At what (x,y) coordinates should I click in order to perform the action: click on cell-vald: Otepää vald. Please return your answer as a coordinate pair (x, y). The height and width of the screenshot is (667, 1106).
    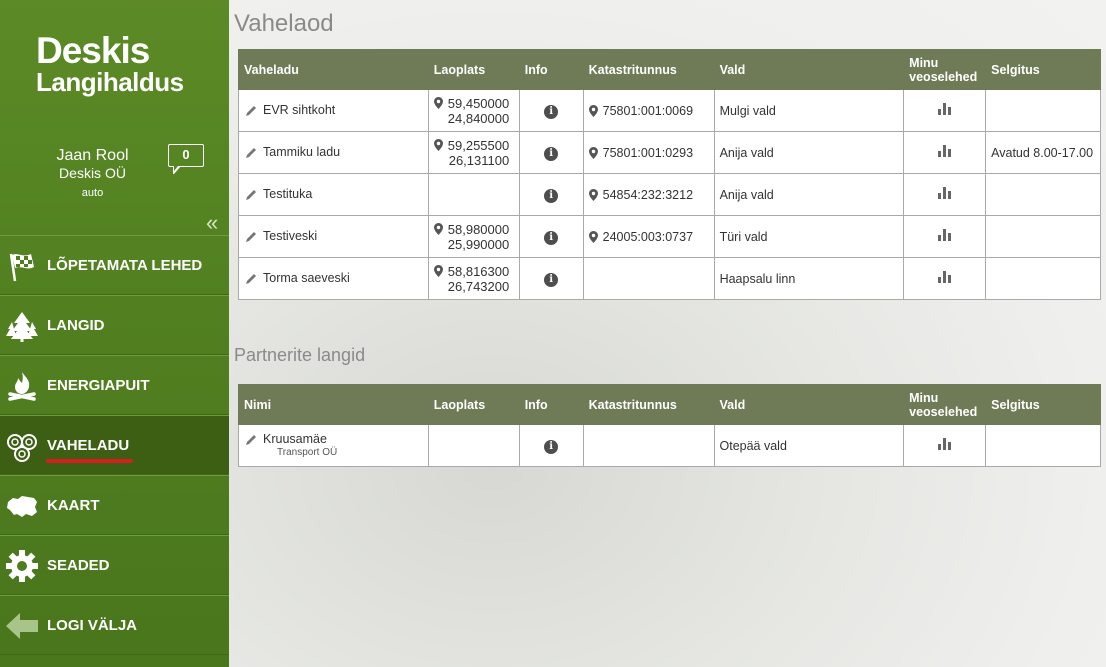
    Looking at the image, I should click on (809, 445).